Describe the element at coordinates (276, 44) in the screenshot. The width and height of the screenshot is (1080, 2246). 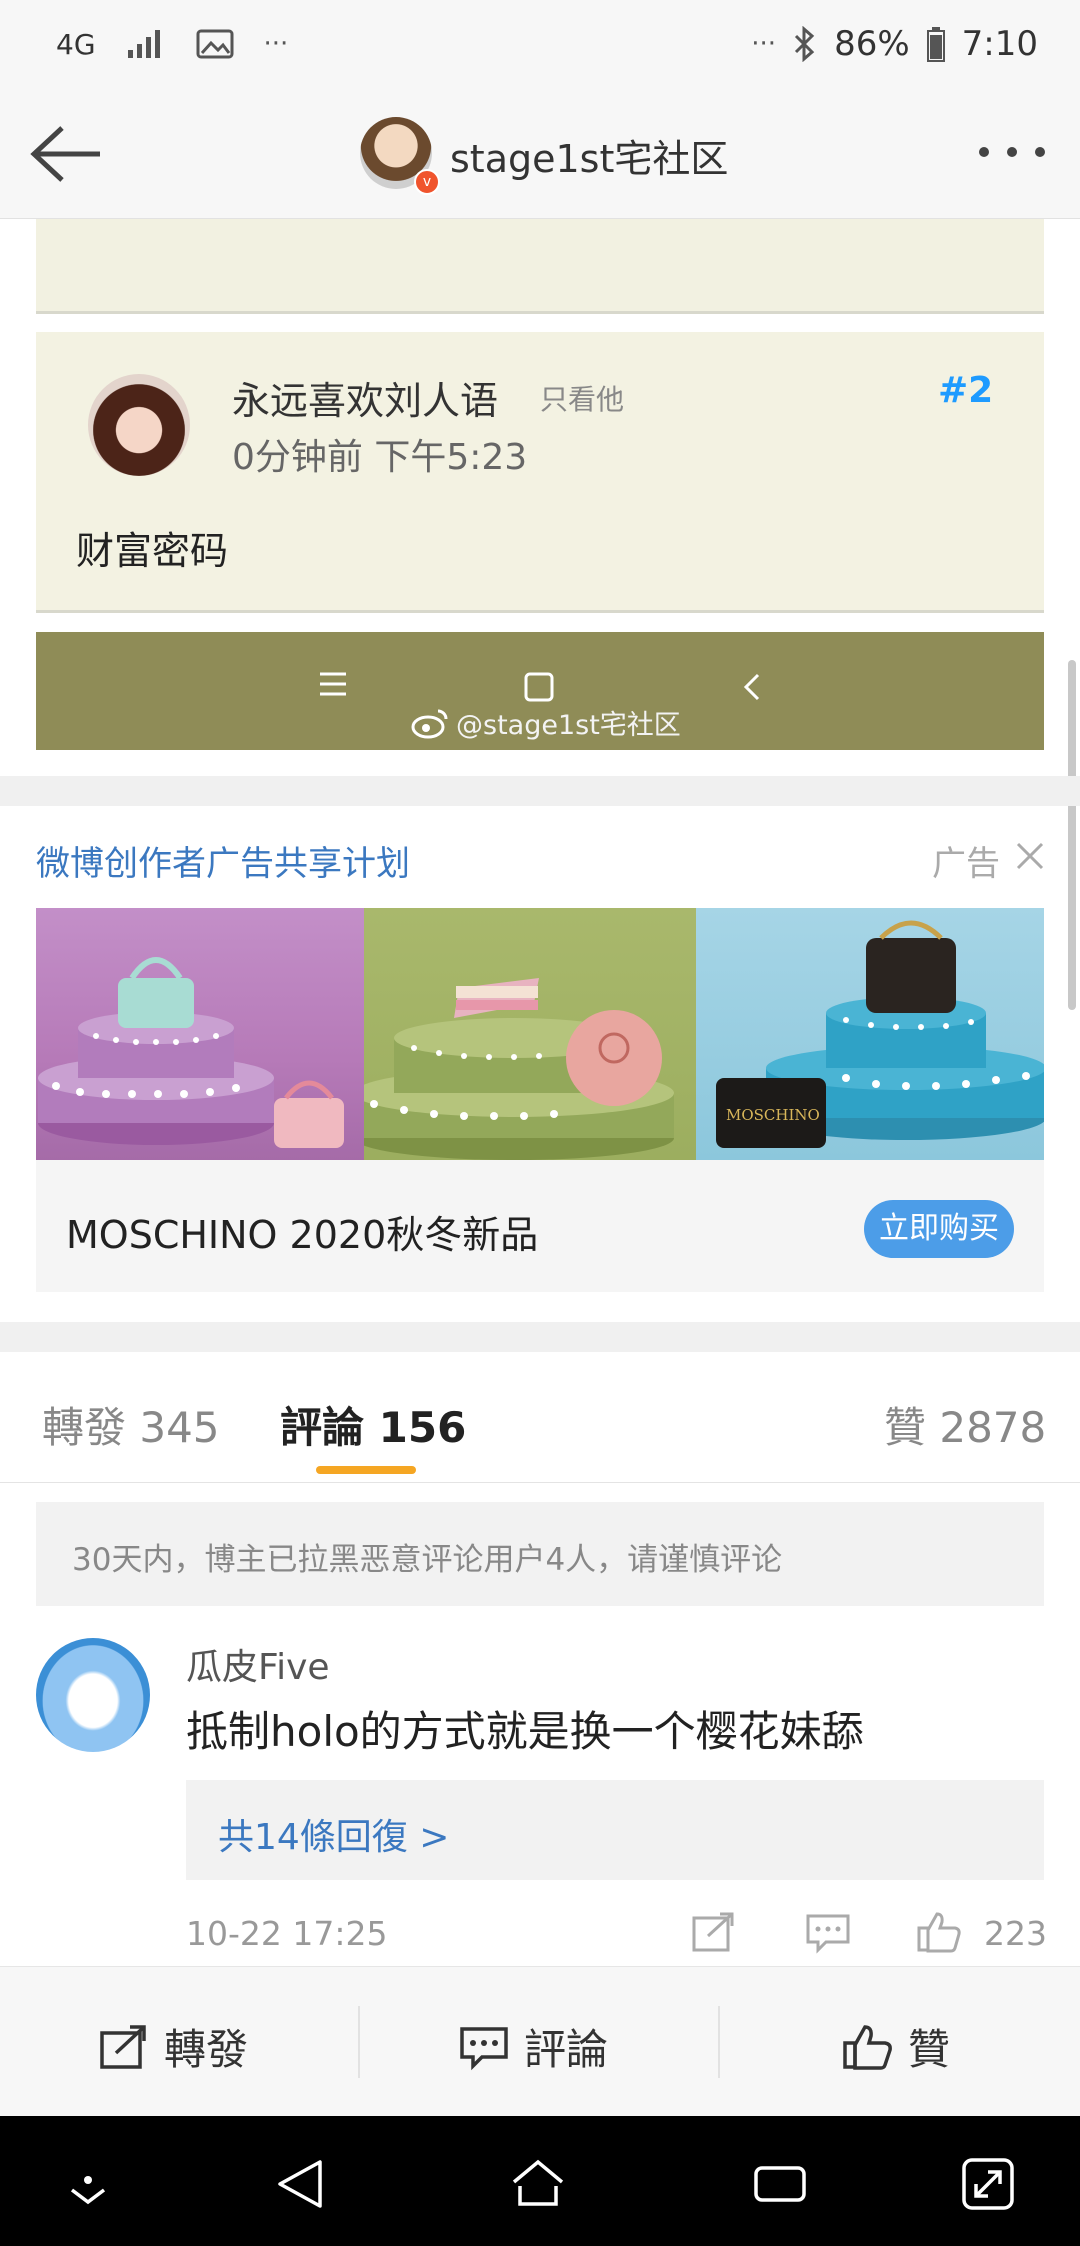
I see `more-left-icon: ···` at that location.